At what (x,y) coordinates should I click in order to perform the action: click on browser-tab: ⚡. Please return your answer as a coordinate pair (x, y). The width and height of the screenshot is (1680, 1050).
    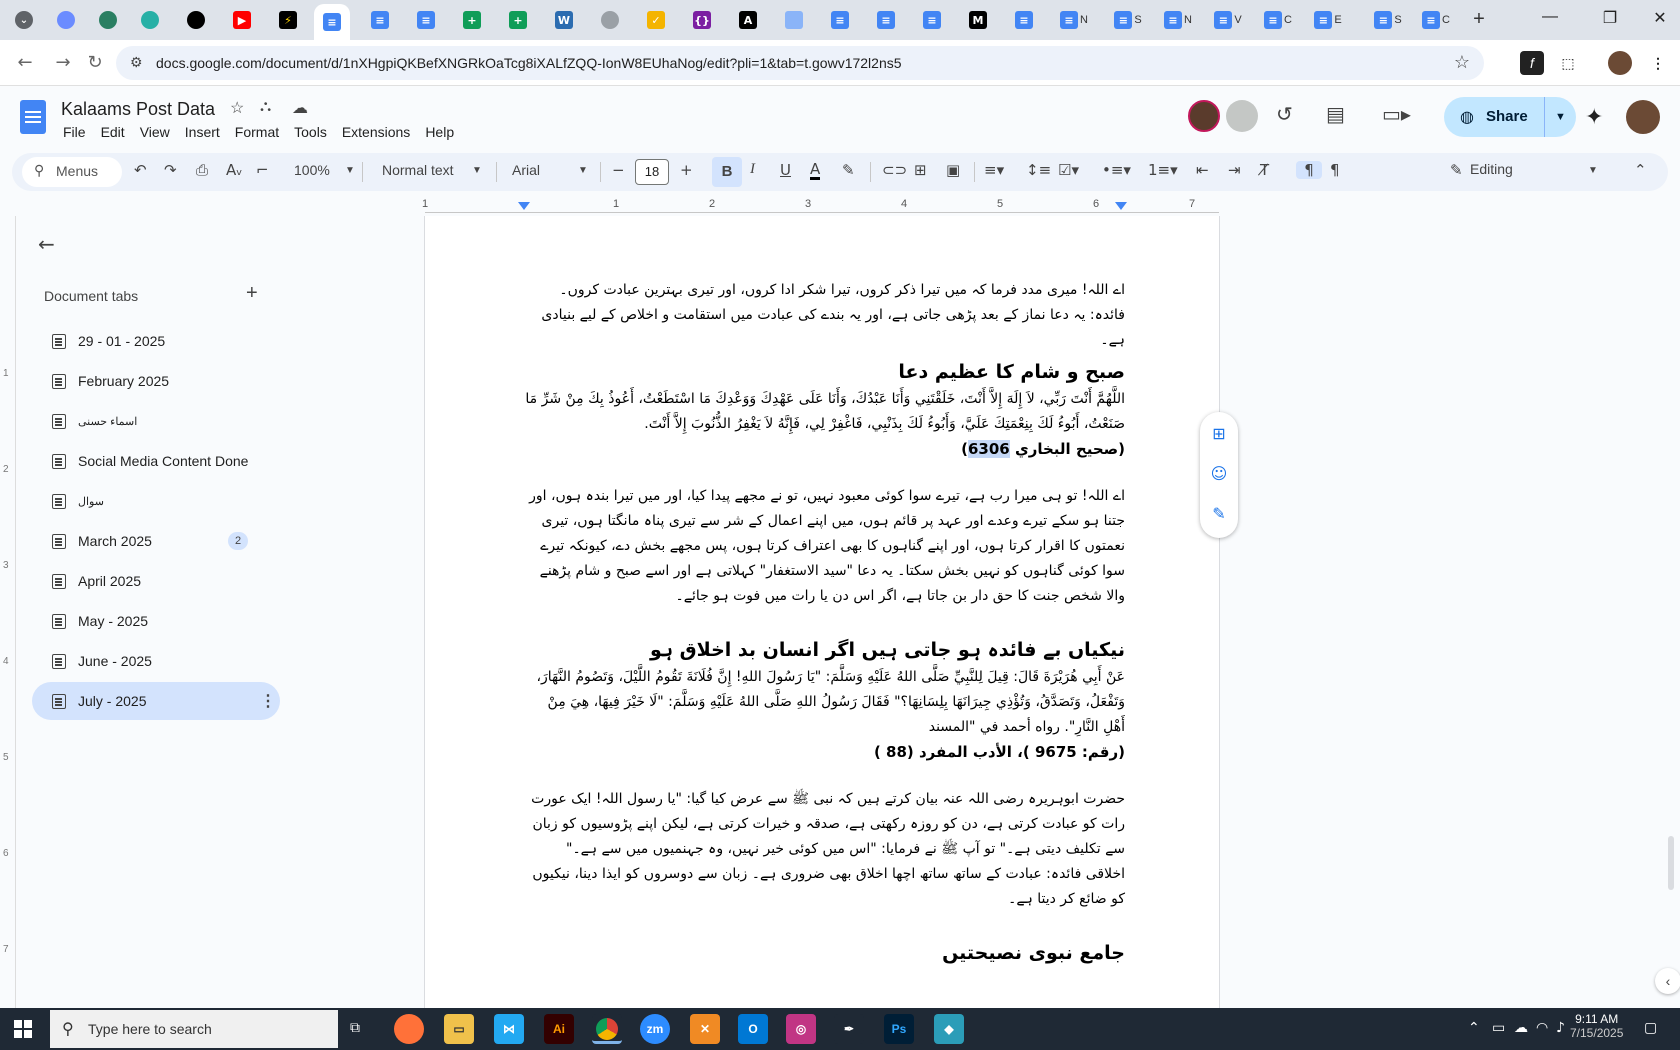
    Looking at the image, I should click on (288, 20).